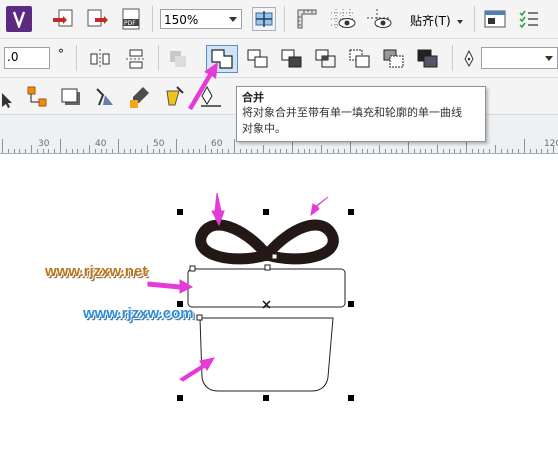 The image size is (558, 451). What do you see at coordinates (72, 97) in the screenshot?
I see `drop-shadow-tool-icon` at bounding box center [72, 97].